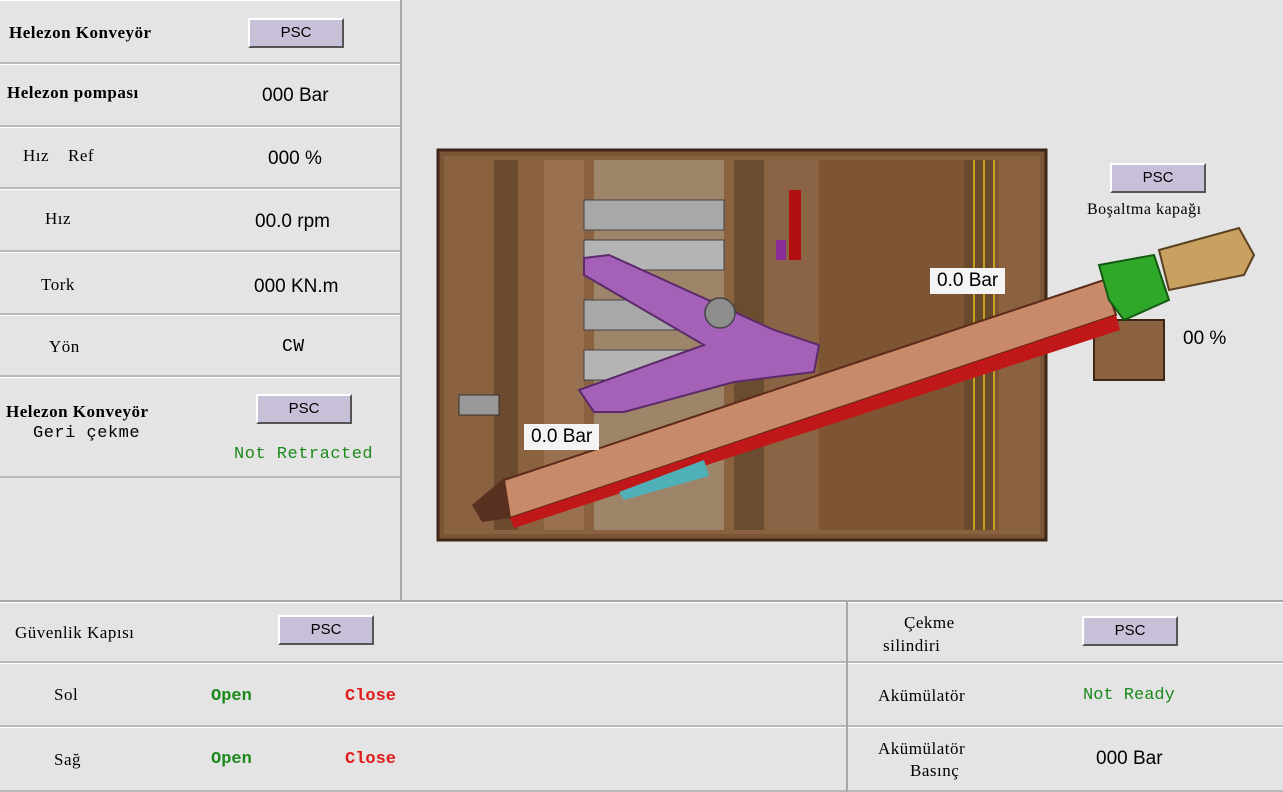 The width and height of the screenshot is (1283, 792). I want to click on safety-gate-left-open: Open, so click(231, 696).